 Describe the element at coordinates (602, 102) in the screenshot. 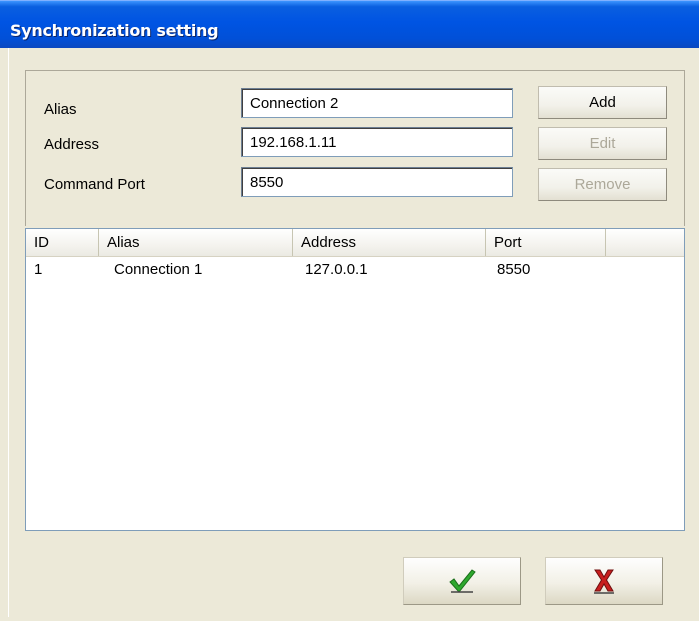

I see `add-button: Add` at that location.